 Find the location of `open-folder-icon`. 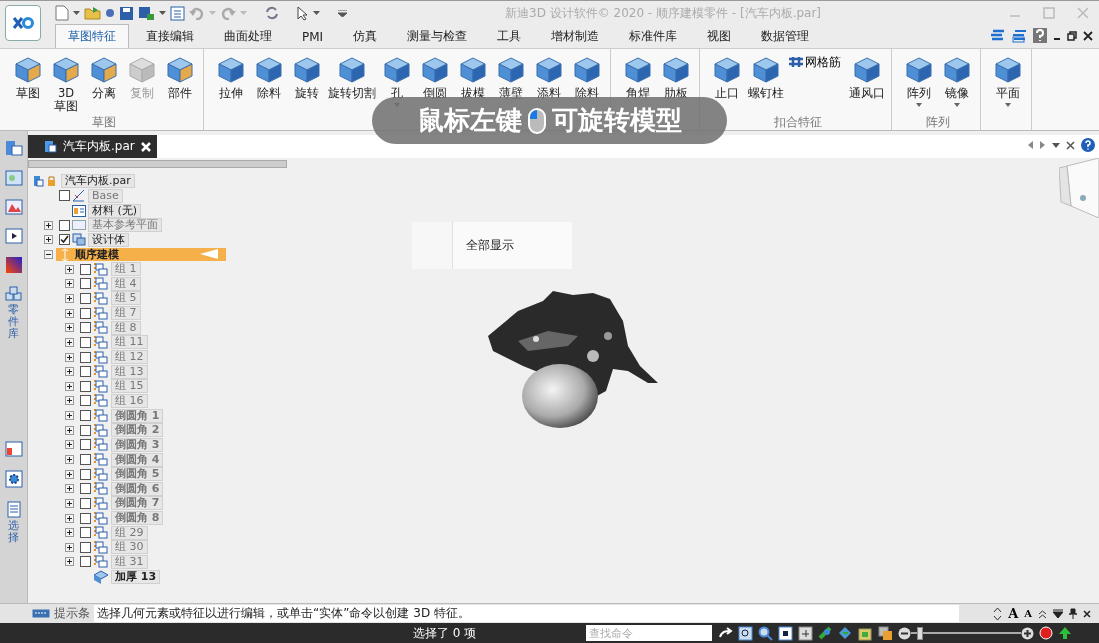

open-folder-icon is located at coordinates (92, 13).